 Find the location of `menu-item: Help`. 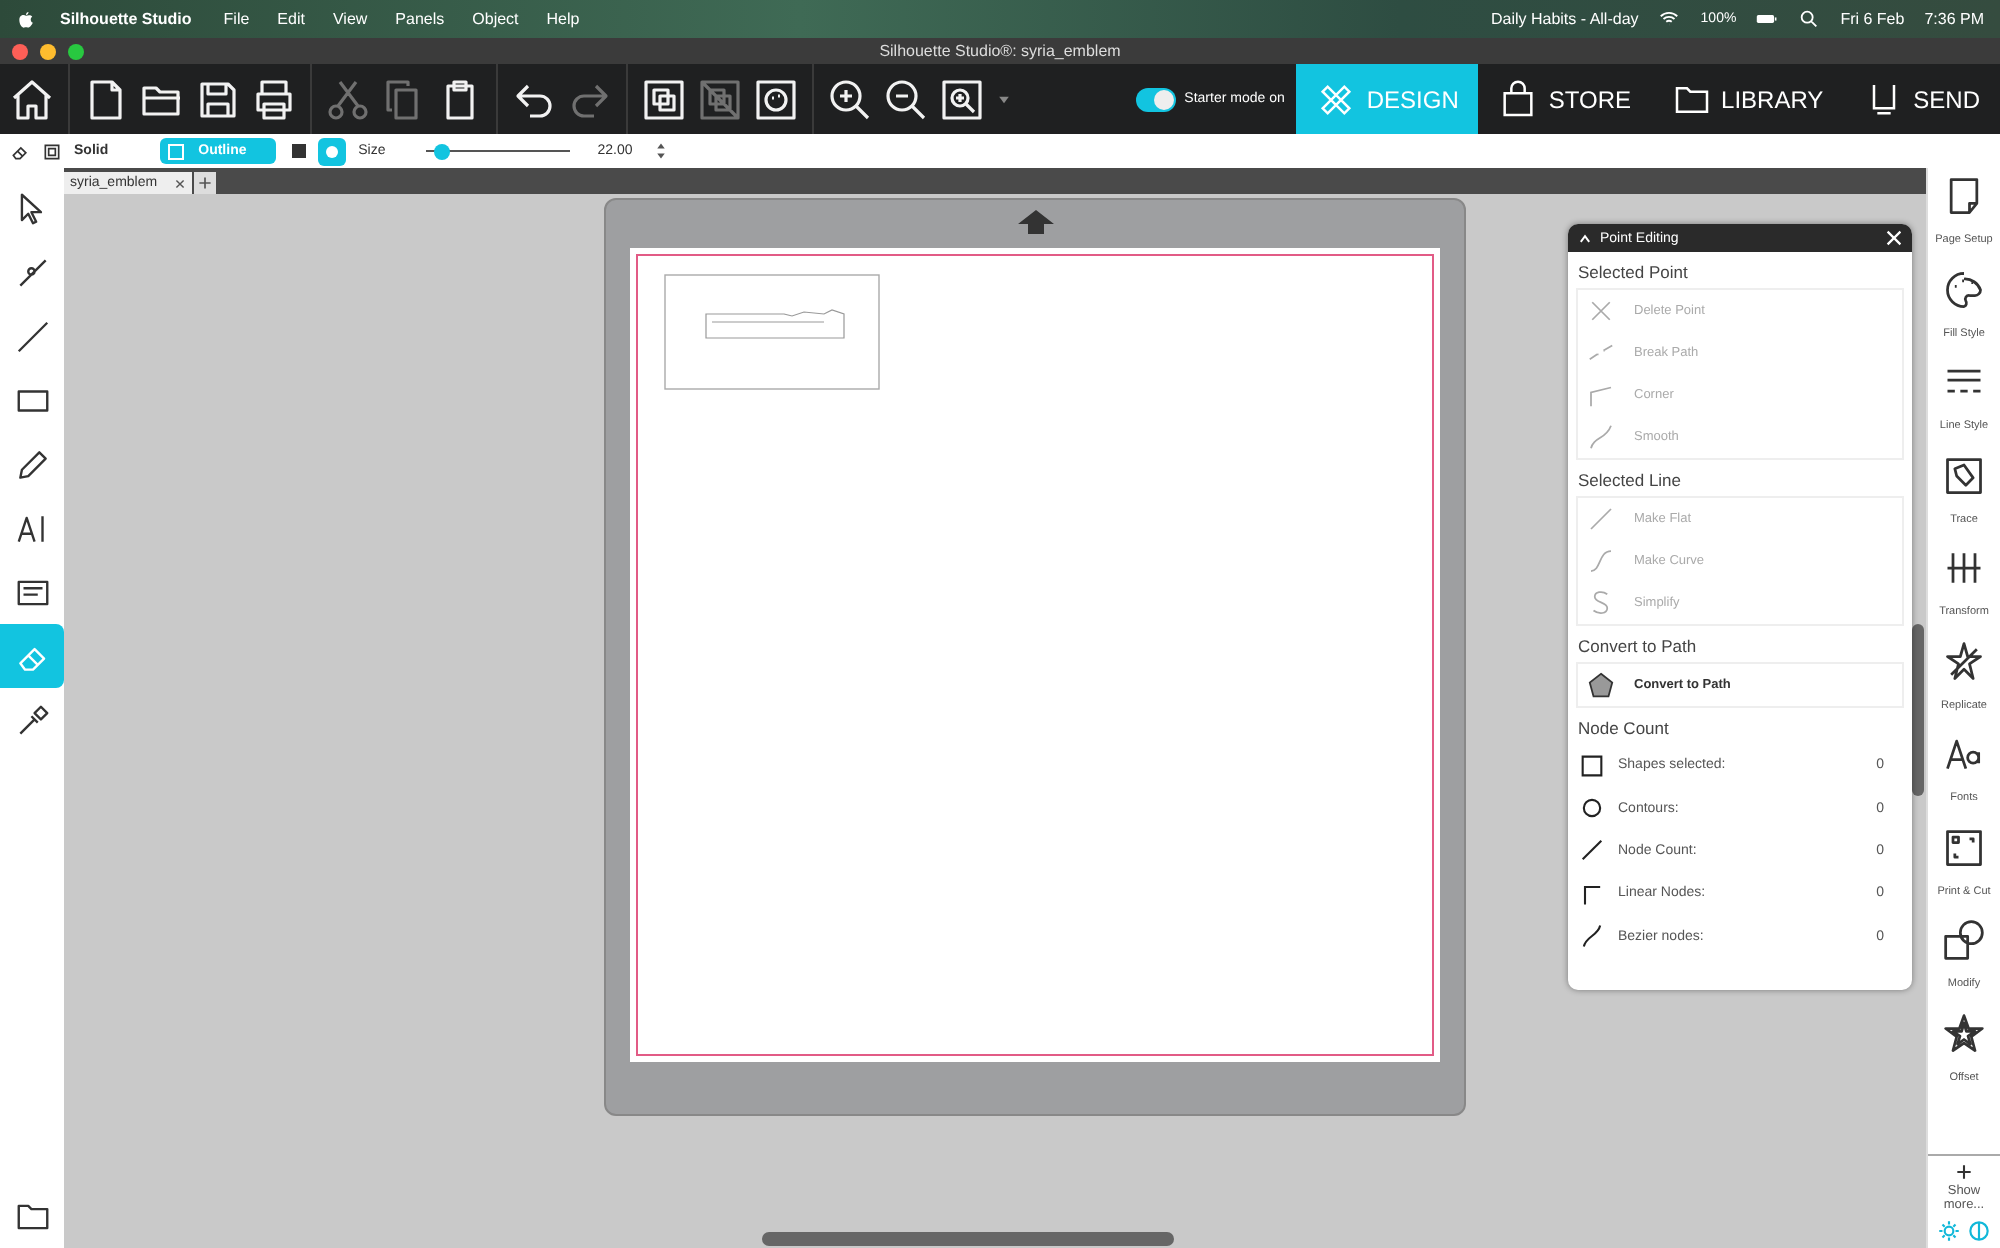

menu-item: Help is located at coordinates (563, 19).